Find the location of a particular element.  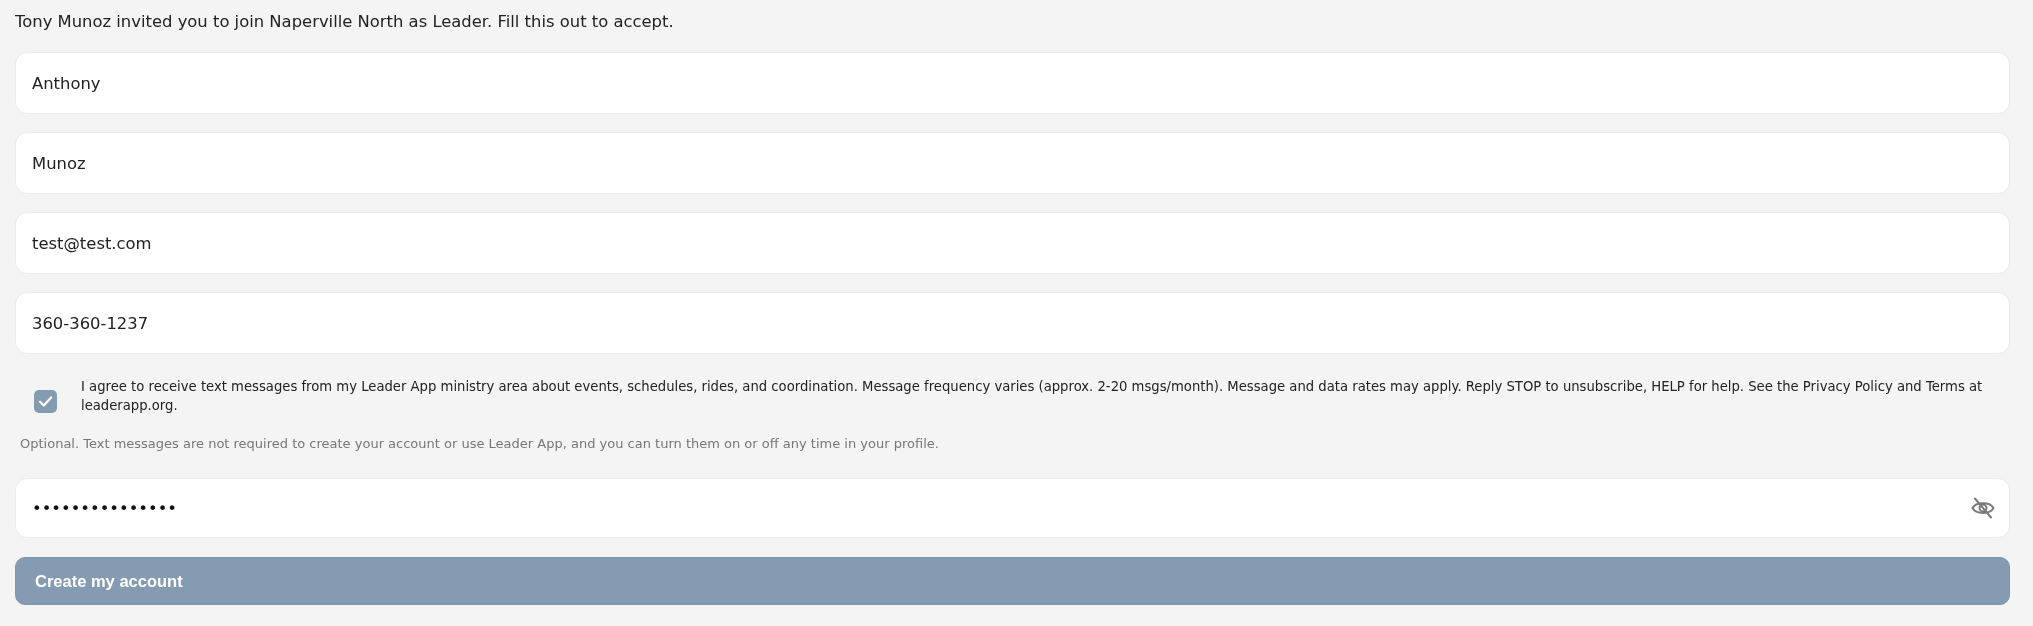

eye-slash-icon is located at coordinates (1983, 508).